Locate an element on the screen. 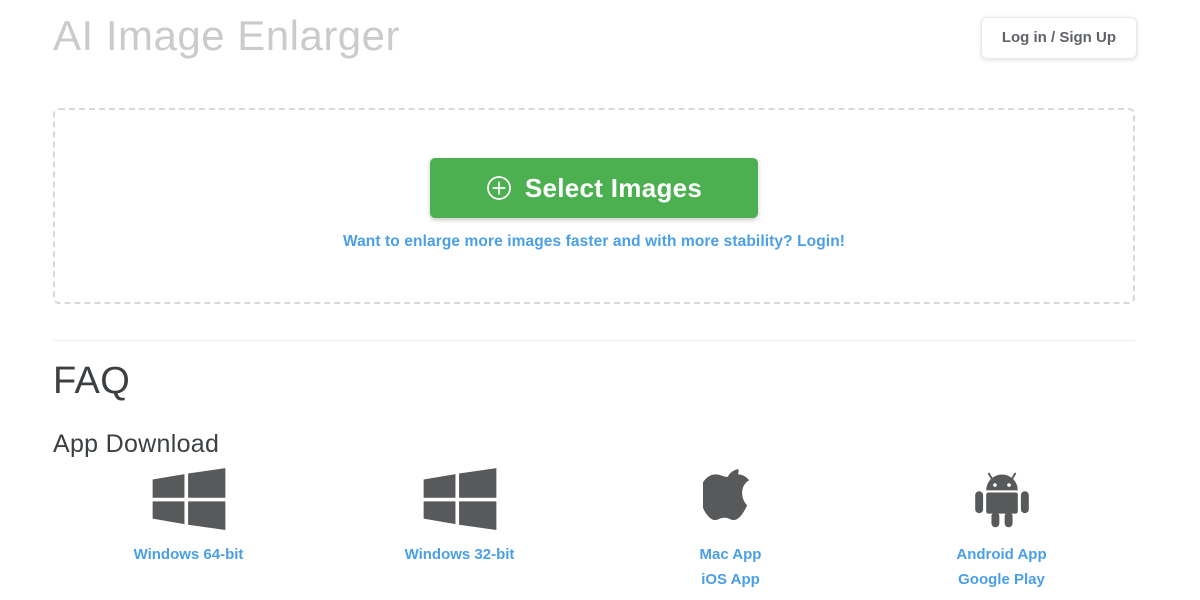 This screenshot has width=1200, height=600. faq-heading: FAQ is located at coordinates (92, 381).